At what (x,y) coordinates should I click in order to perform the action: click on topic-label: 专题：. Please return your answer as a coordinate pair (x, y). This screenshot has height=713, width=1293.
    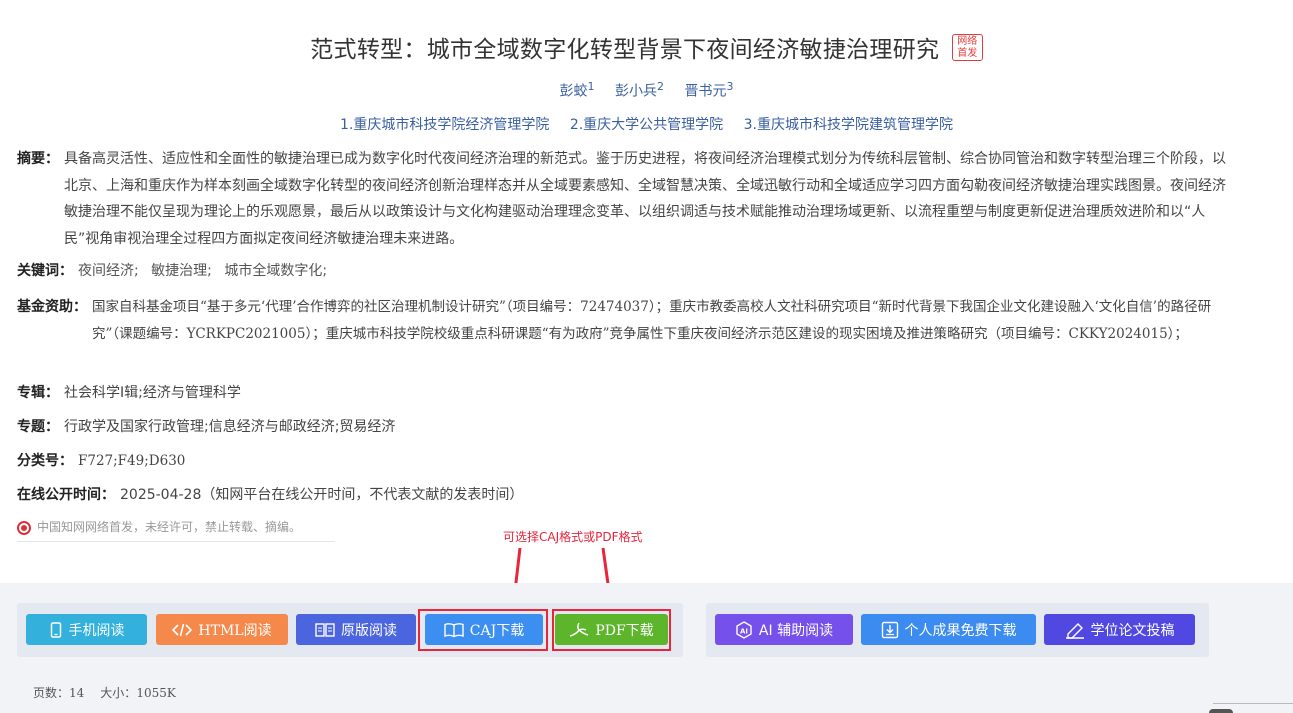
    Looking at the image, I should click on (38, 427).